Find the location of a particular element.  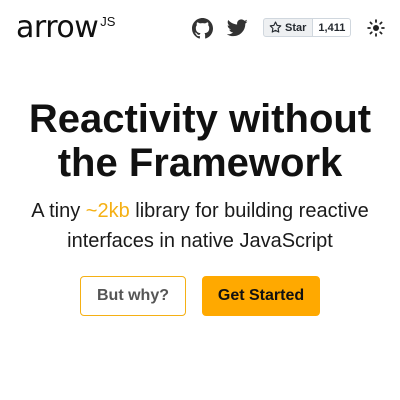

logo-wordmark: arrow is located at coordinates (57, 27).